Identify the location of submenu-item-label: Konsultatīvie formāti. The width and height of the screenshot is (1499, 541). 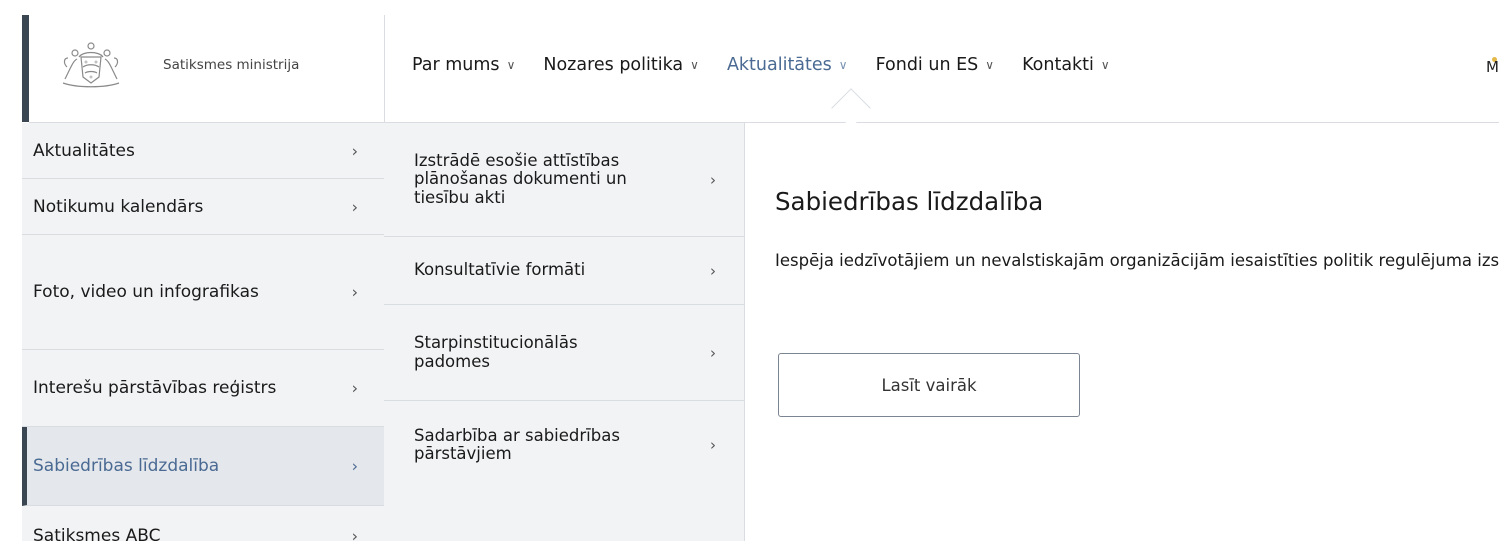
(500, 270).